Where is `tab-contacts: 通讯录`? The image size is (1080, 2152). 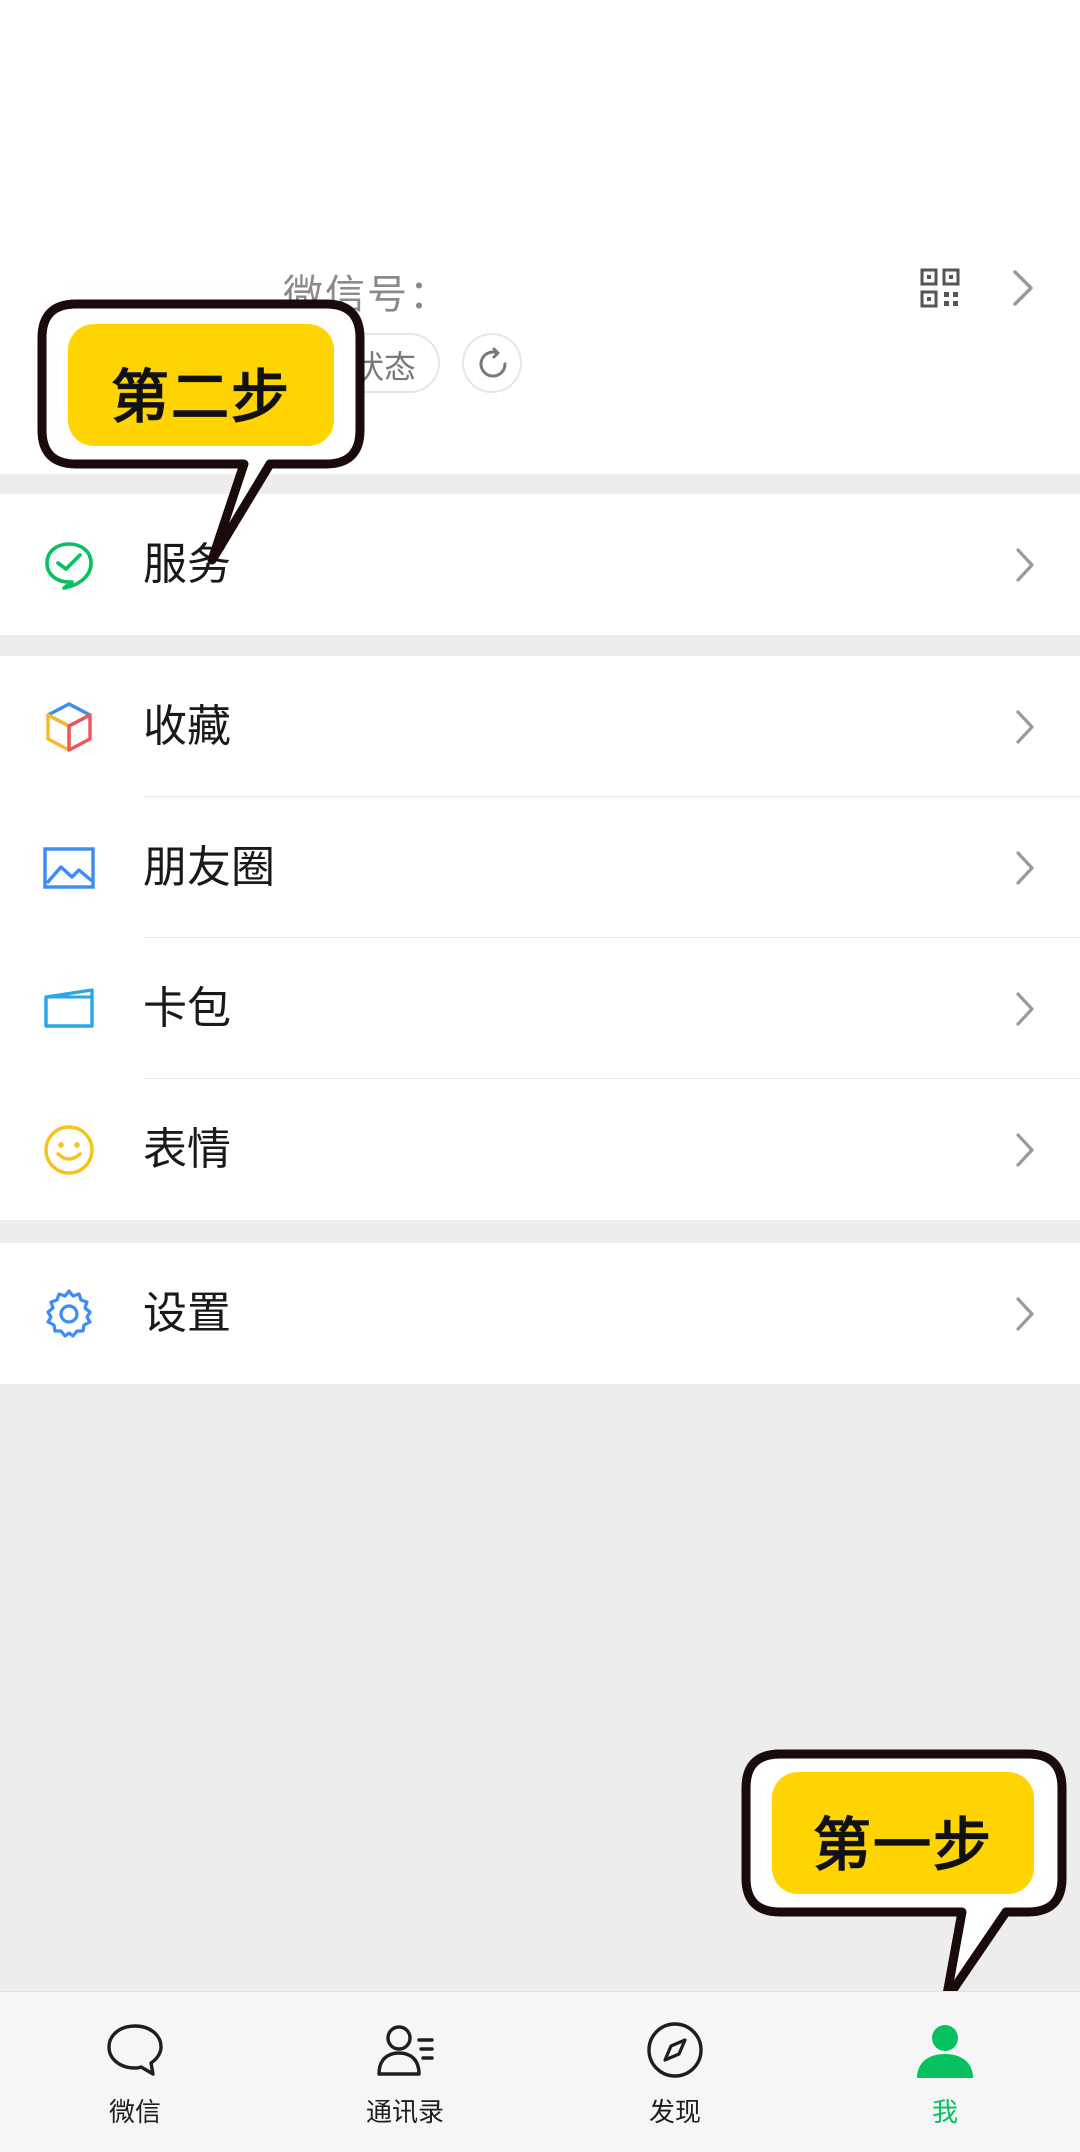
tab-contacts: 通讯录 is located at coordinates (405, 2072).